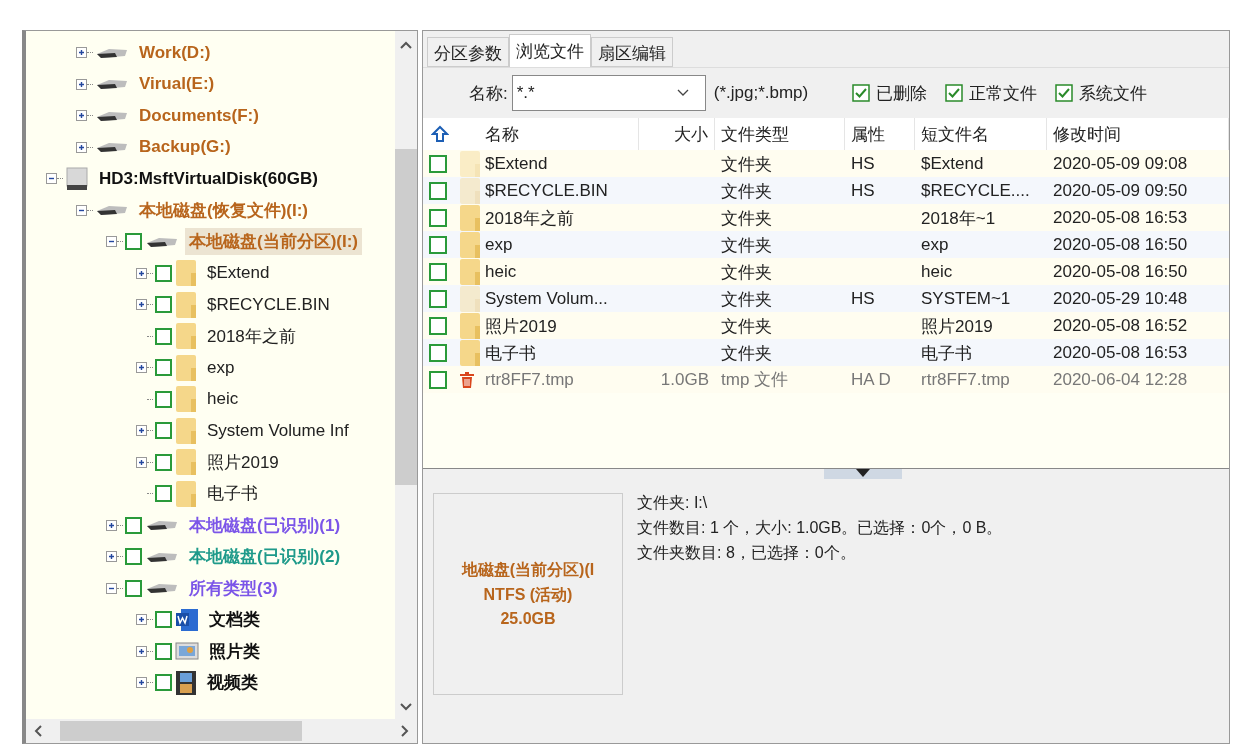 Image resolution: width=1244 pixels, height=752 pixels. What do you see at coordinates (233, 588) in the screenshot?
I see `tree-item: 所有类型(3)` at bounding box center [233, 588].